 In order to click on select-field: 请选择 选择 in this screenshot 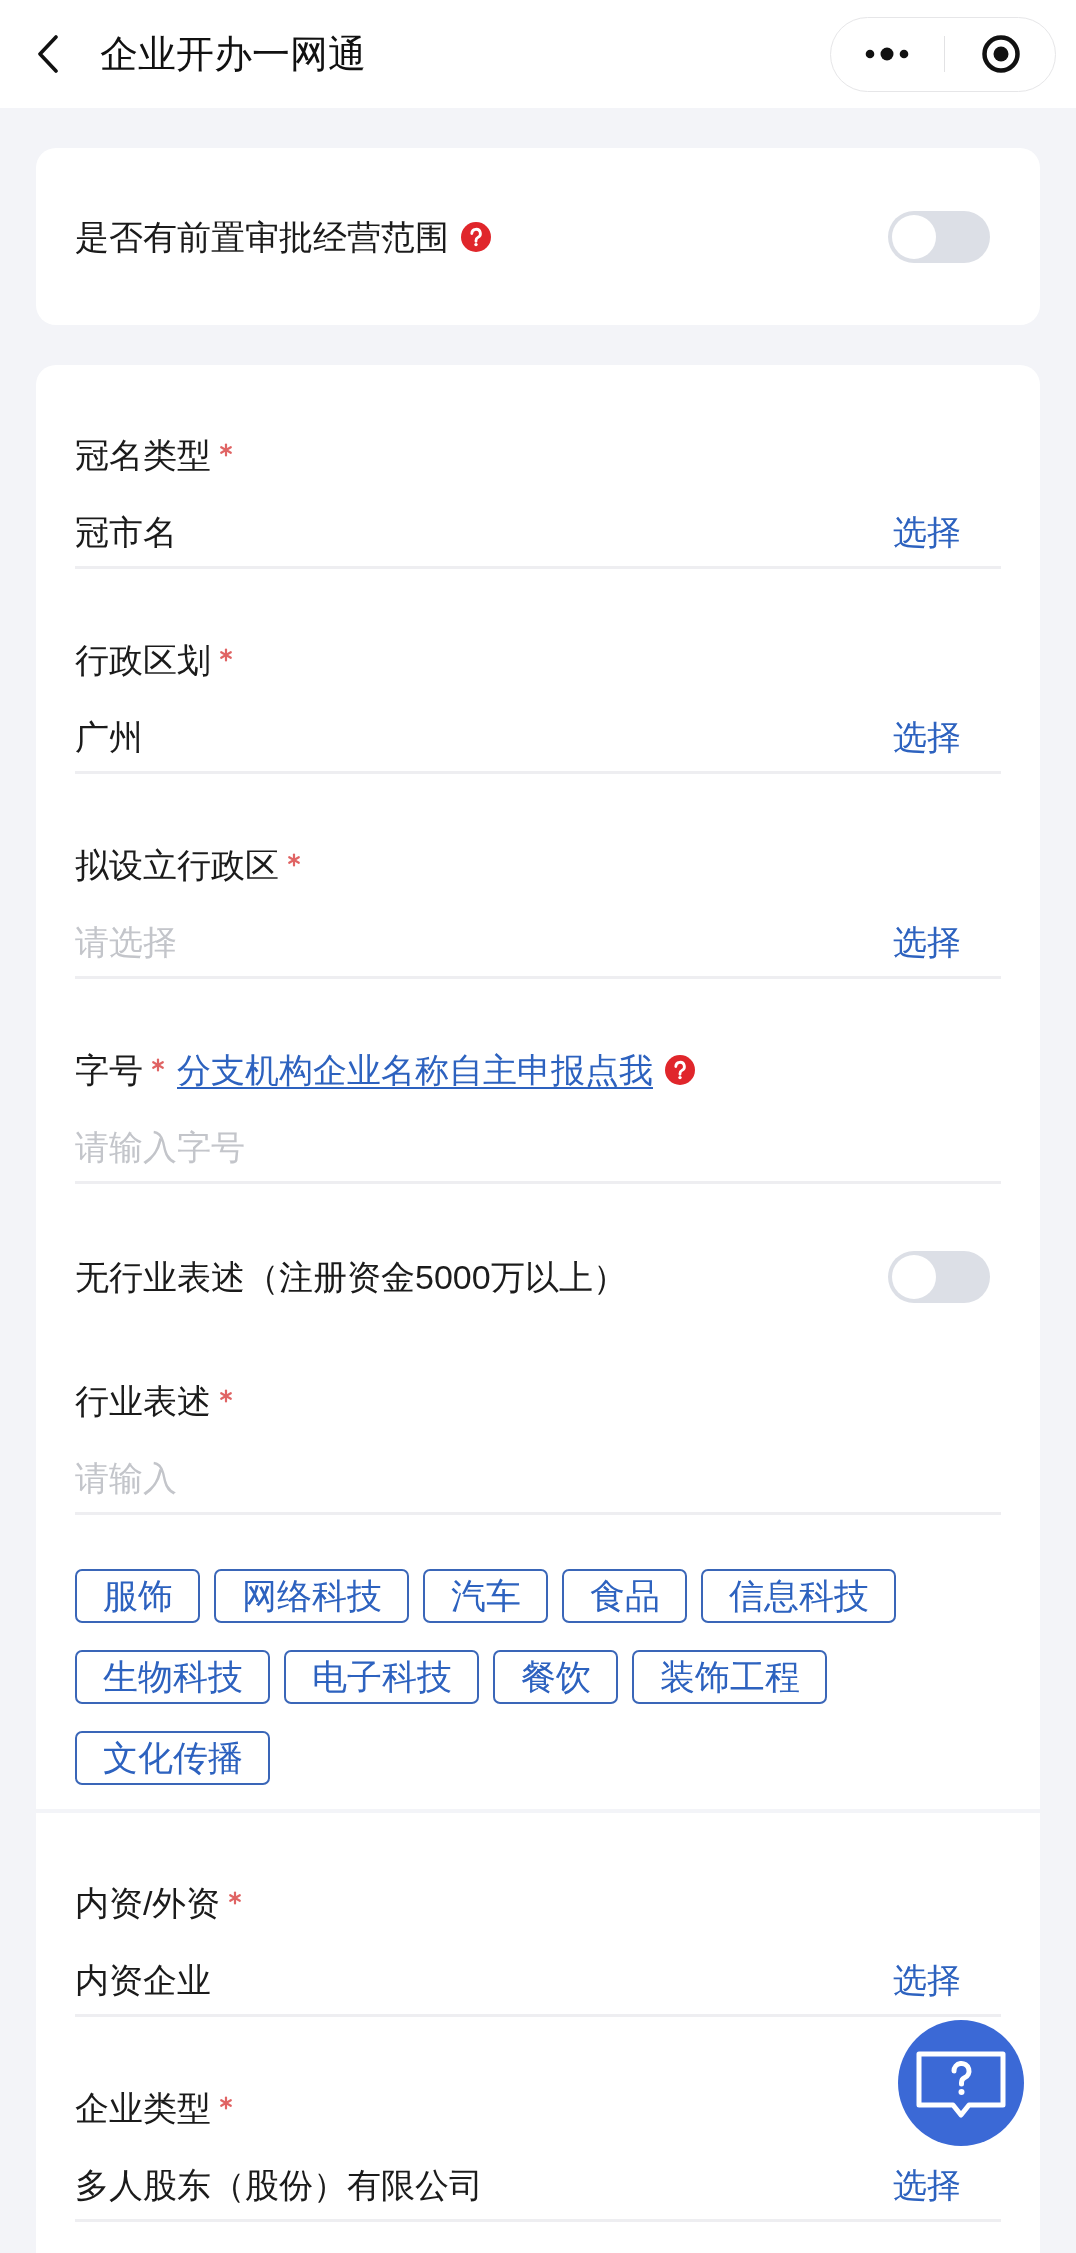, I will do `click(538, 948)`.